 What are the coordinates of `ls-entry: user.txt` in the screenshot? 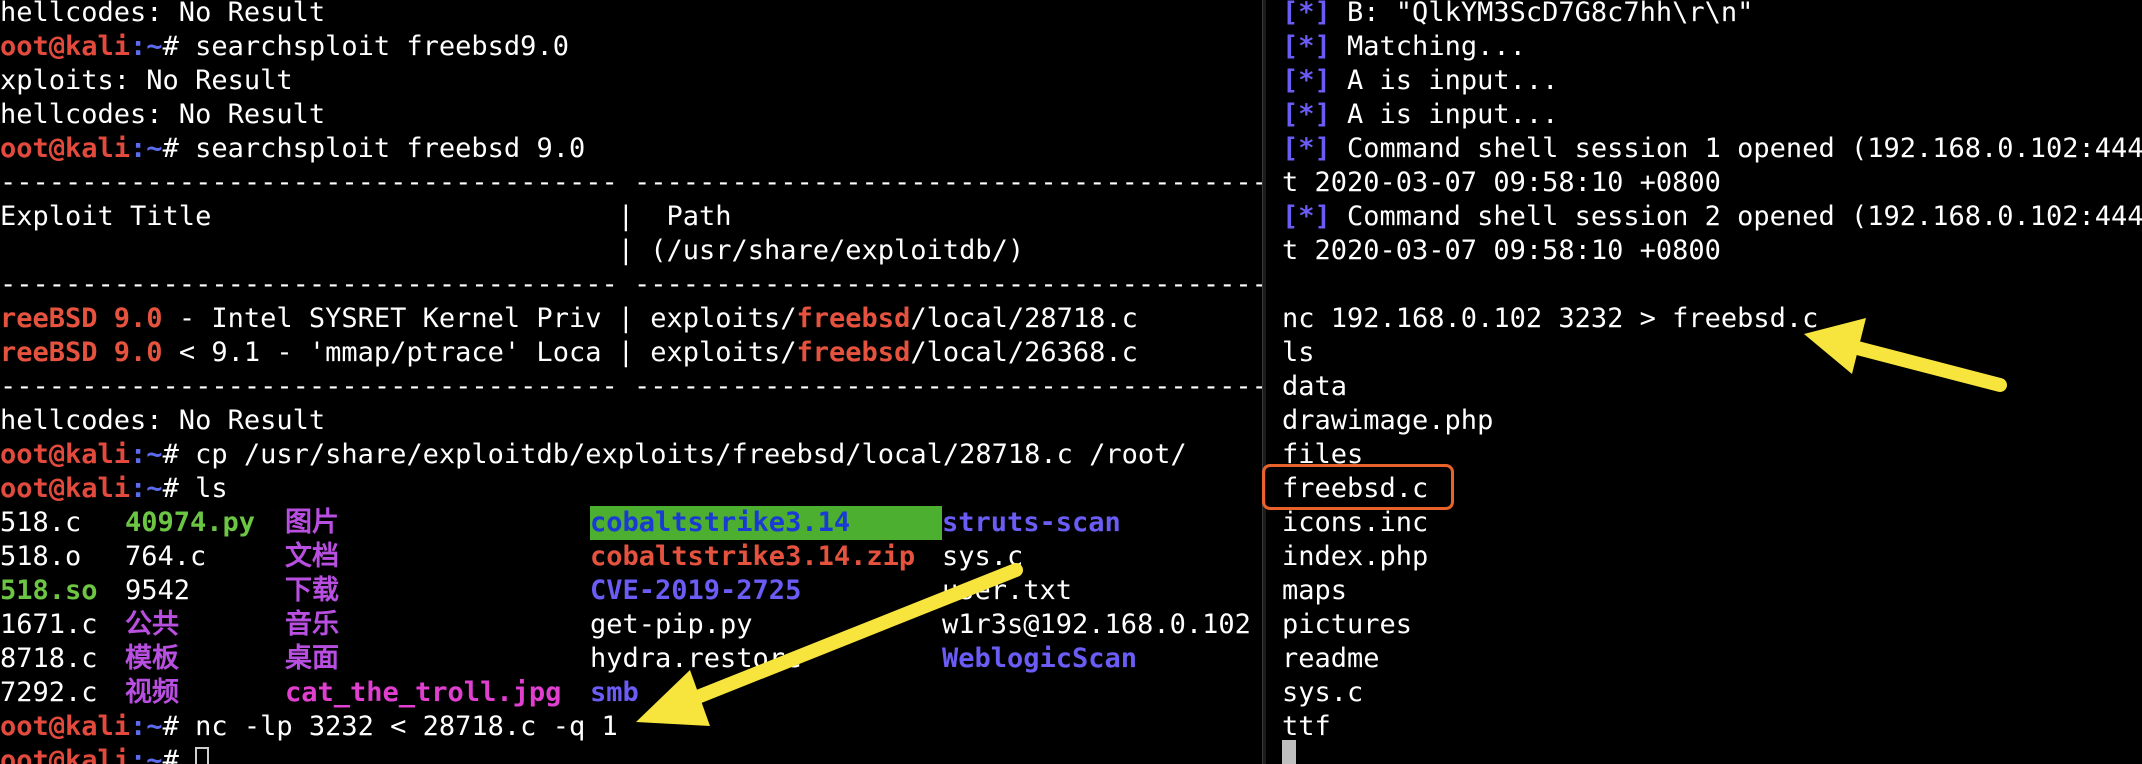 It's located at (1007, 590).